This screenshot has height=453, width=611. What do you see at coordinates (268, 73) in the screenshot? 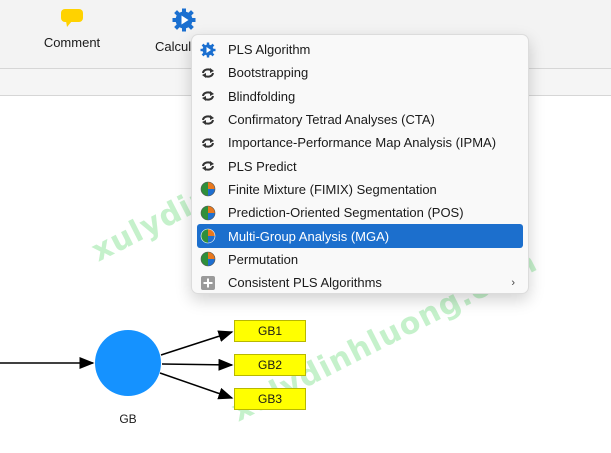
I see `menu-item-label: Bootstrapping` at bounding box center [268, 73].